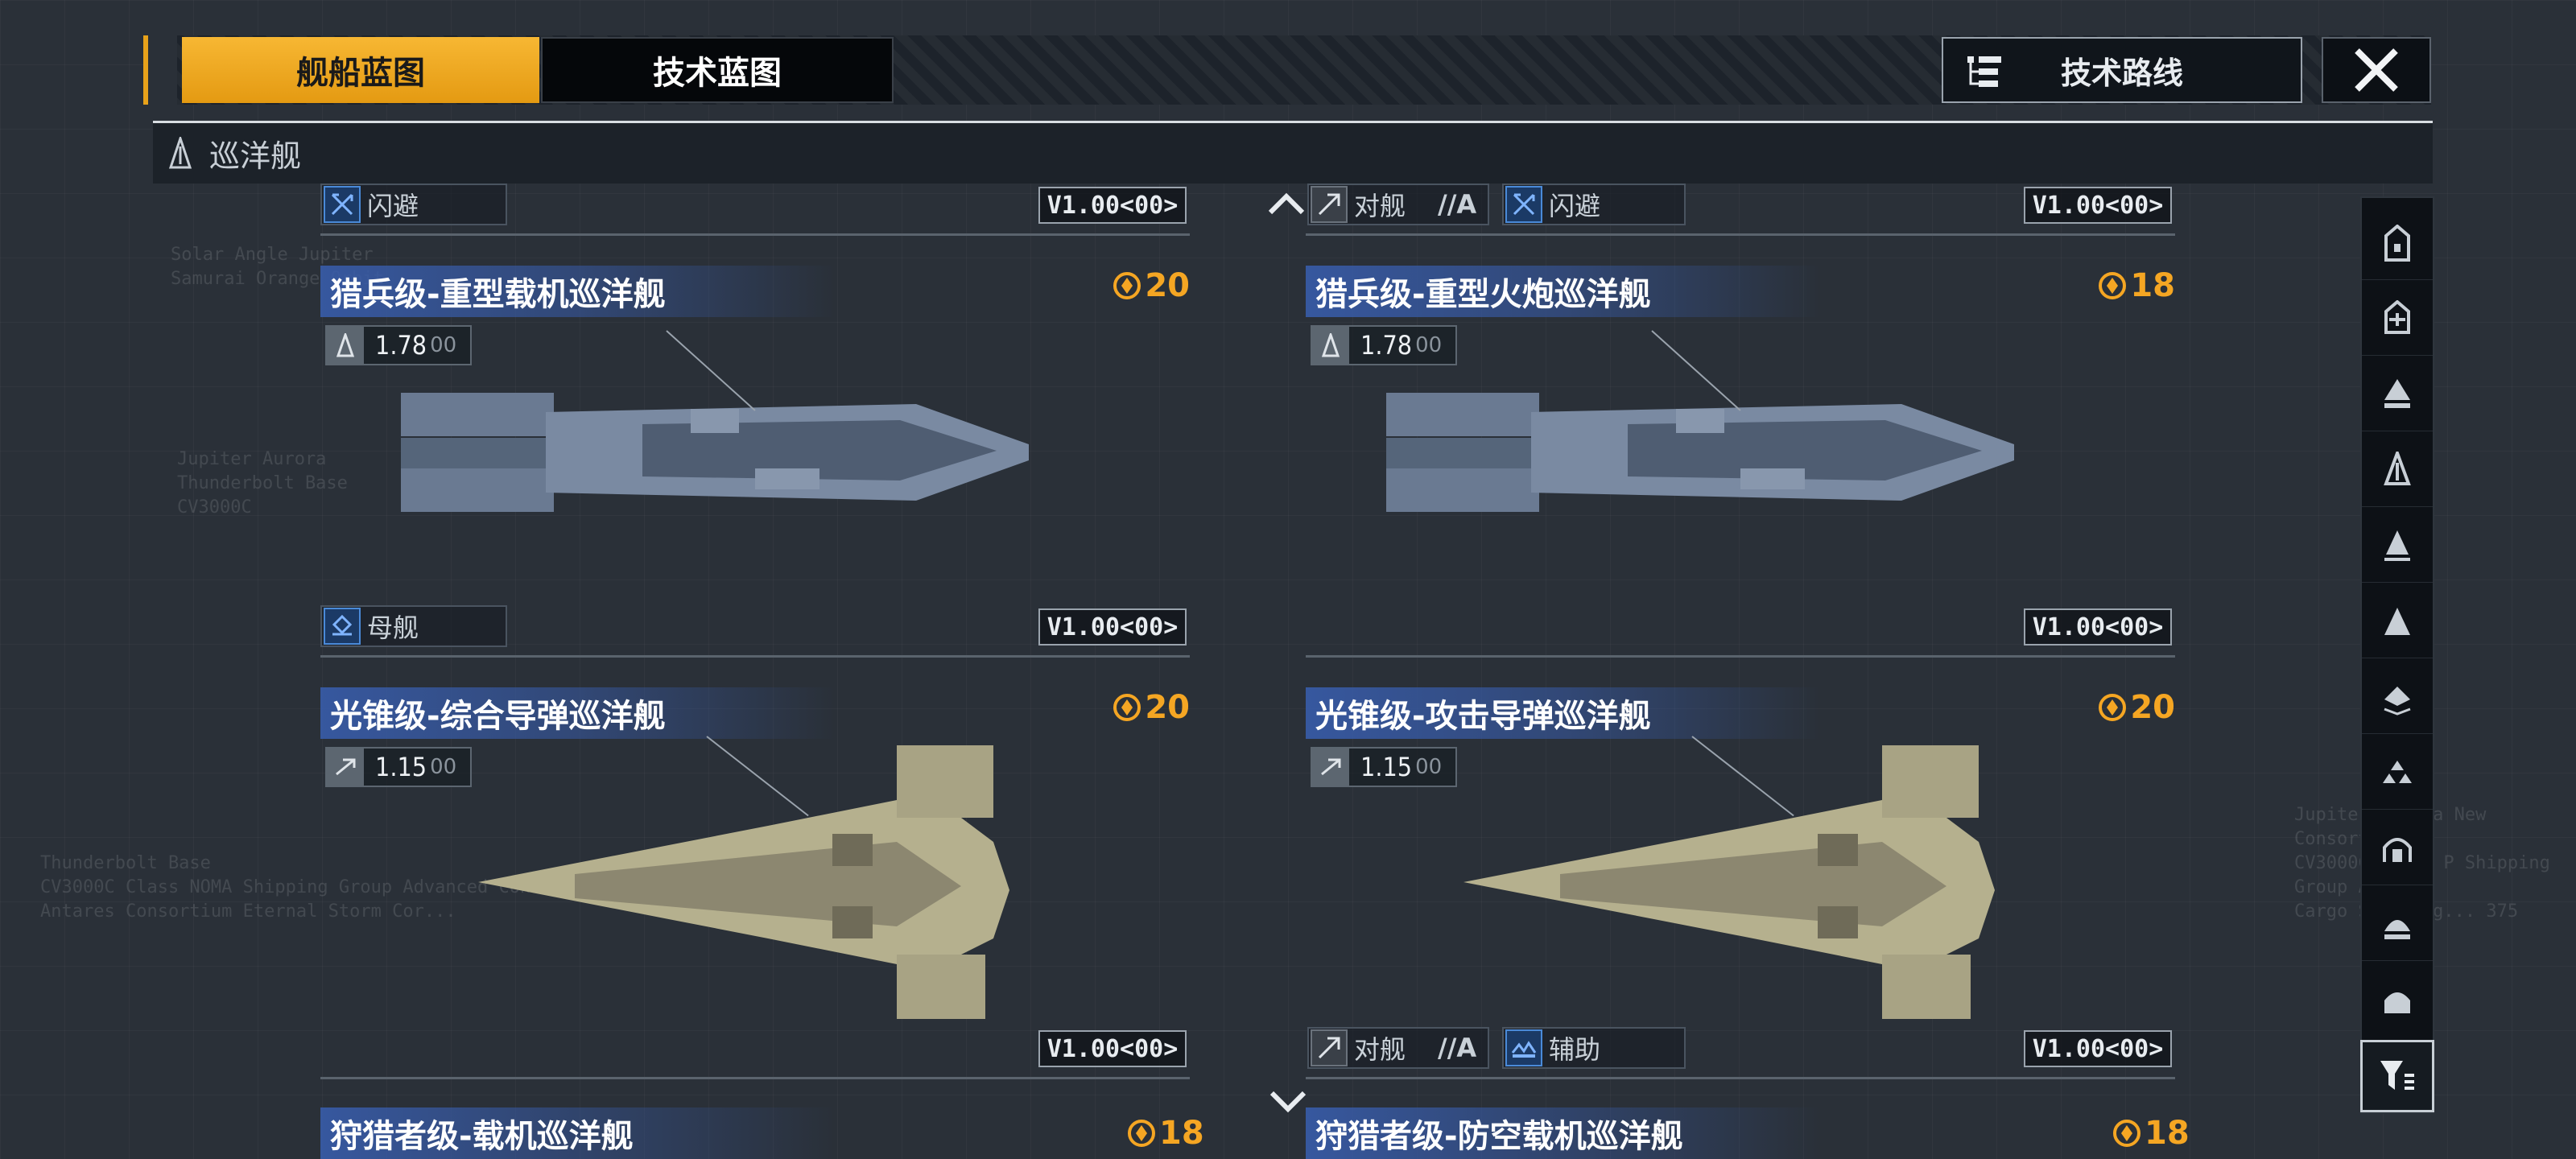 This screenshot has width=2576, height=1159. What do you see at coordinates (255, 156) in the screenshot?
I see `category-title: 巡洋舰` at bounding box center [255, 156].